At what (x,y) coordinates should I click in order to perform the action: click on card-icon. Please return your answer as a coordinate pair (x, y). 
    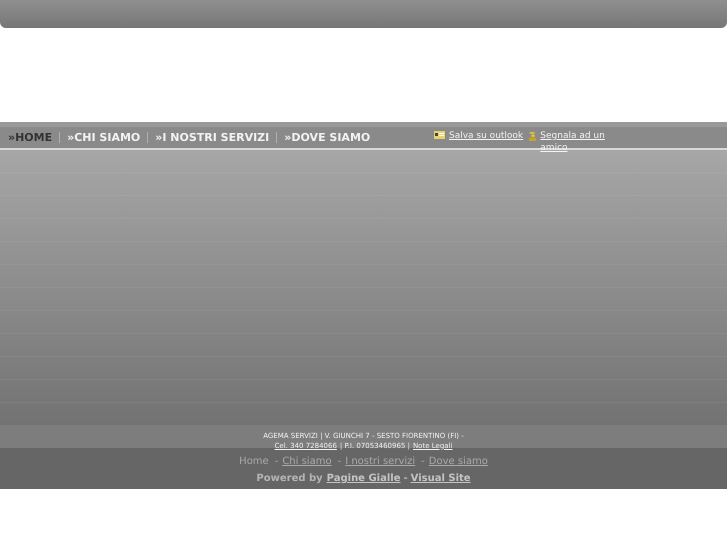
    Looking at the image, I should click on (439, 135).